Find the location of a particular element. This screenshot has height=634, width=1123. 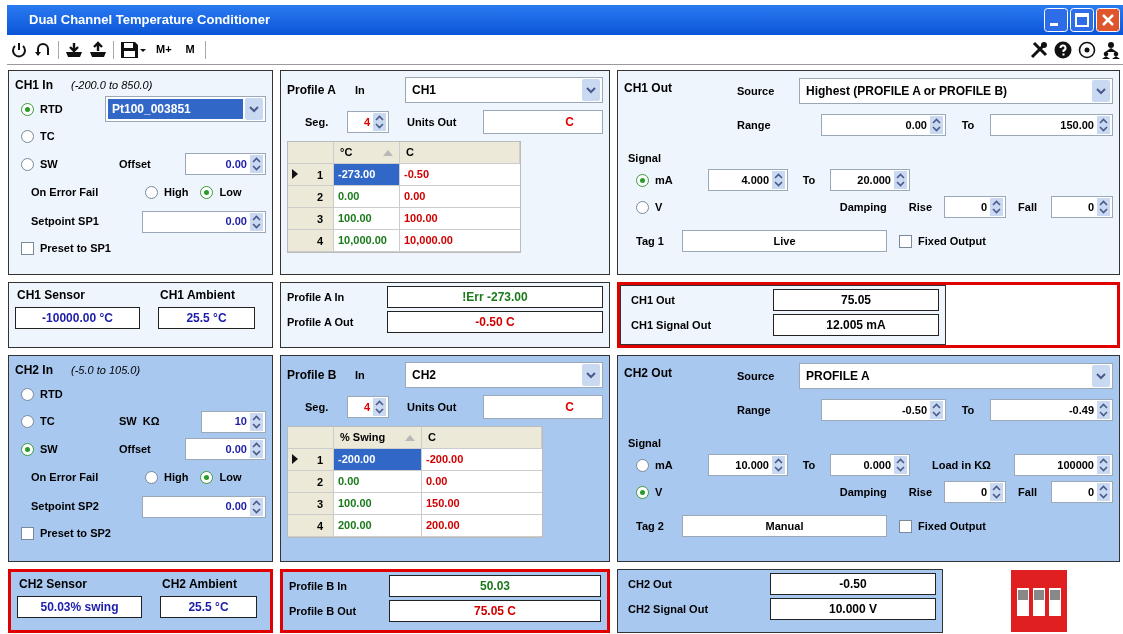

table-cell: -0.50 is located at coordinates (460, 175).